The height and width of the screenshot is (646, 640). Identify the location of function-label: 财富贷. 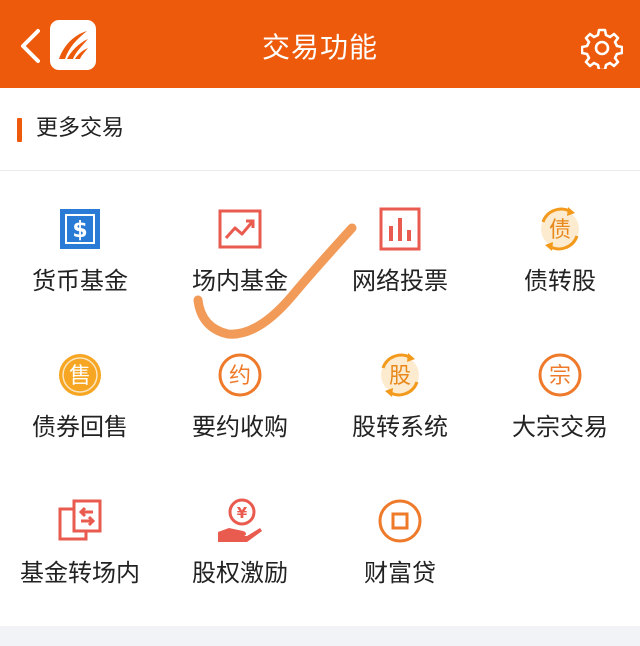
(400, 573).